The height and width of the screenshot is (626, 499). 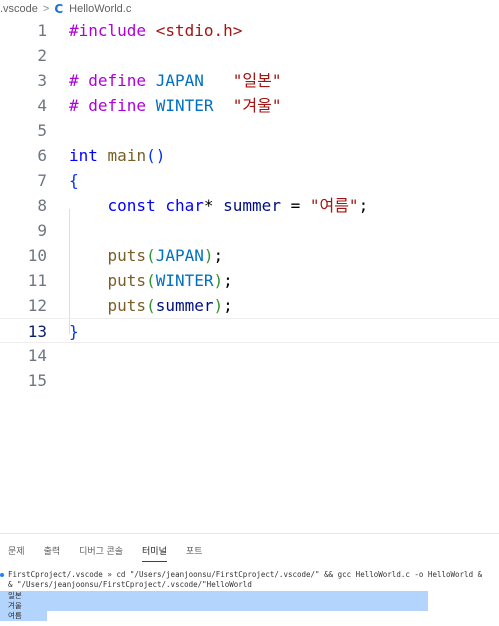 What do you see at coordinates (179, 255) in the screenshot?
I see `code-token: JAPAN` at bounding box center [179, 255].